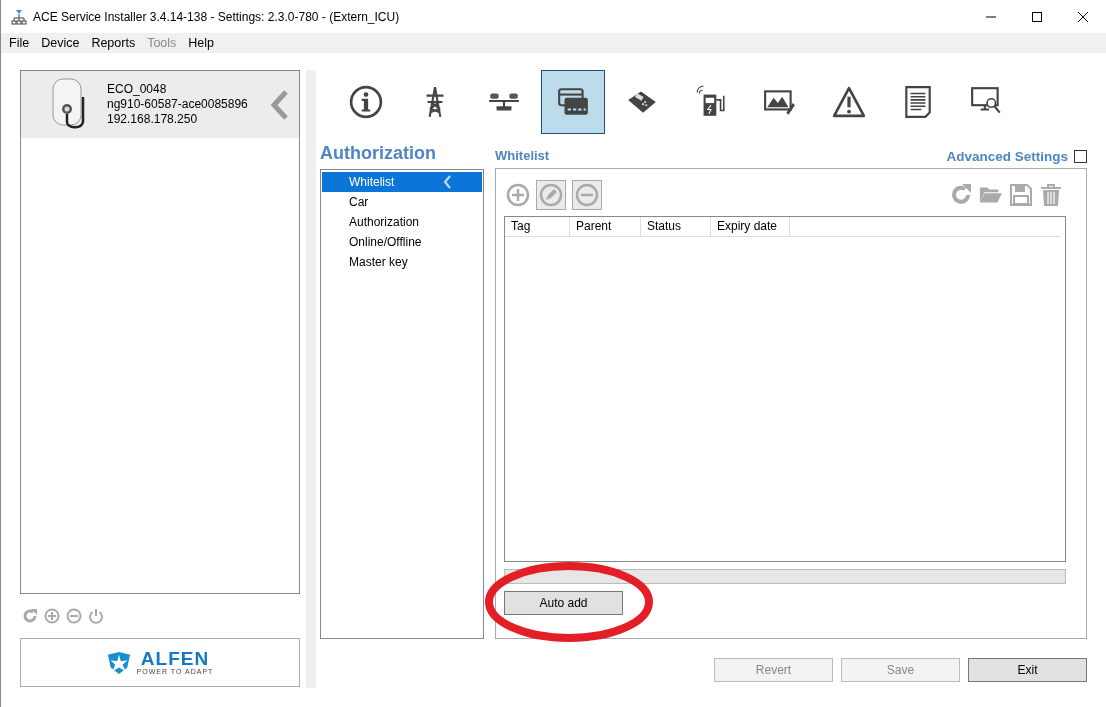  Describe the element at coordinates (177, 104) in the screenshot. I see `device-serial: ng910-60587-ace0085896` at that location.